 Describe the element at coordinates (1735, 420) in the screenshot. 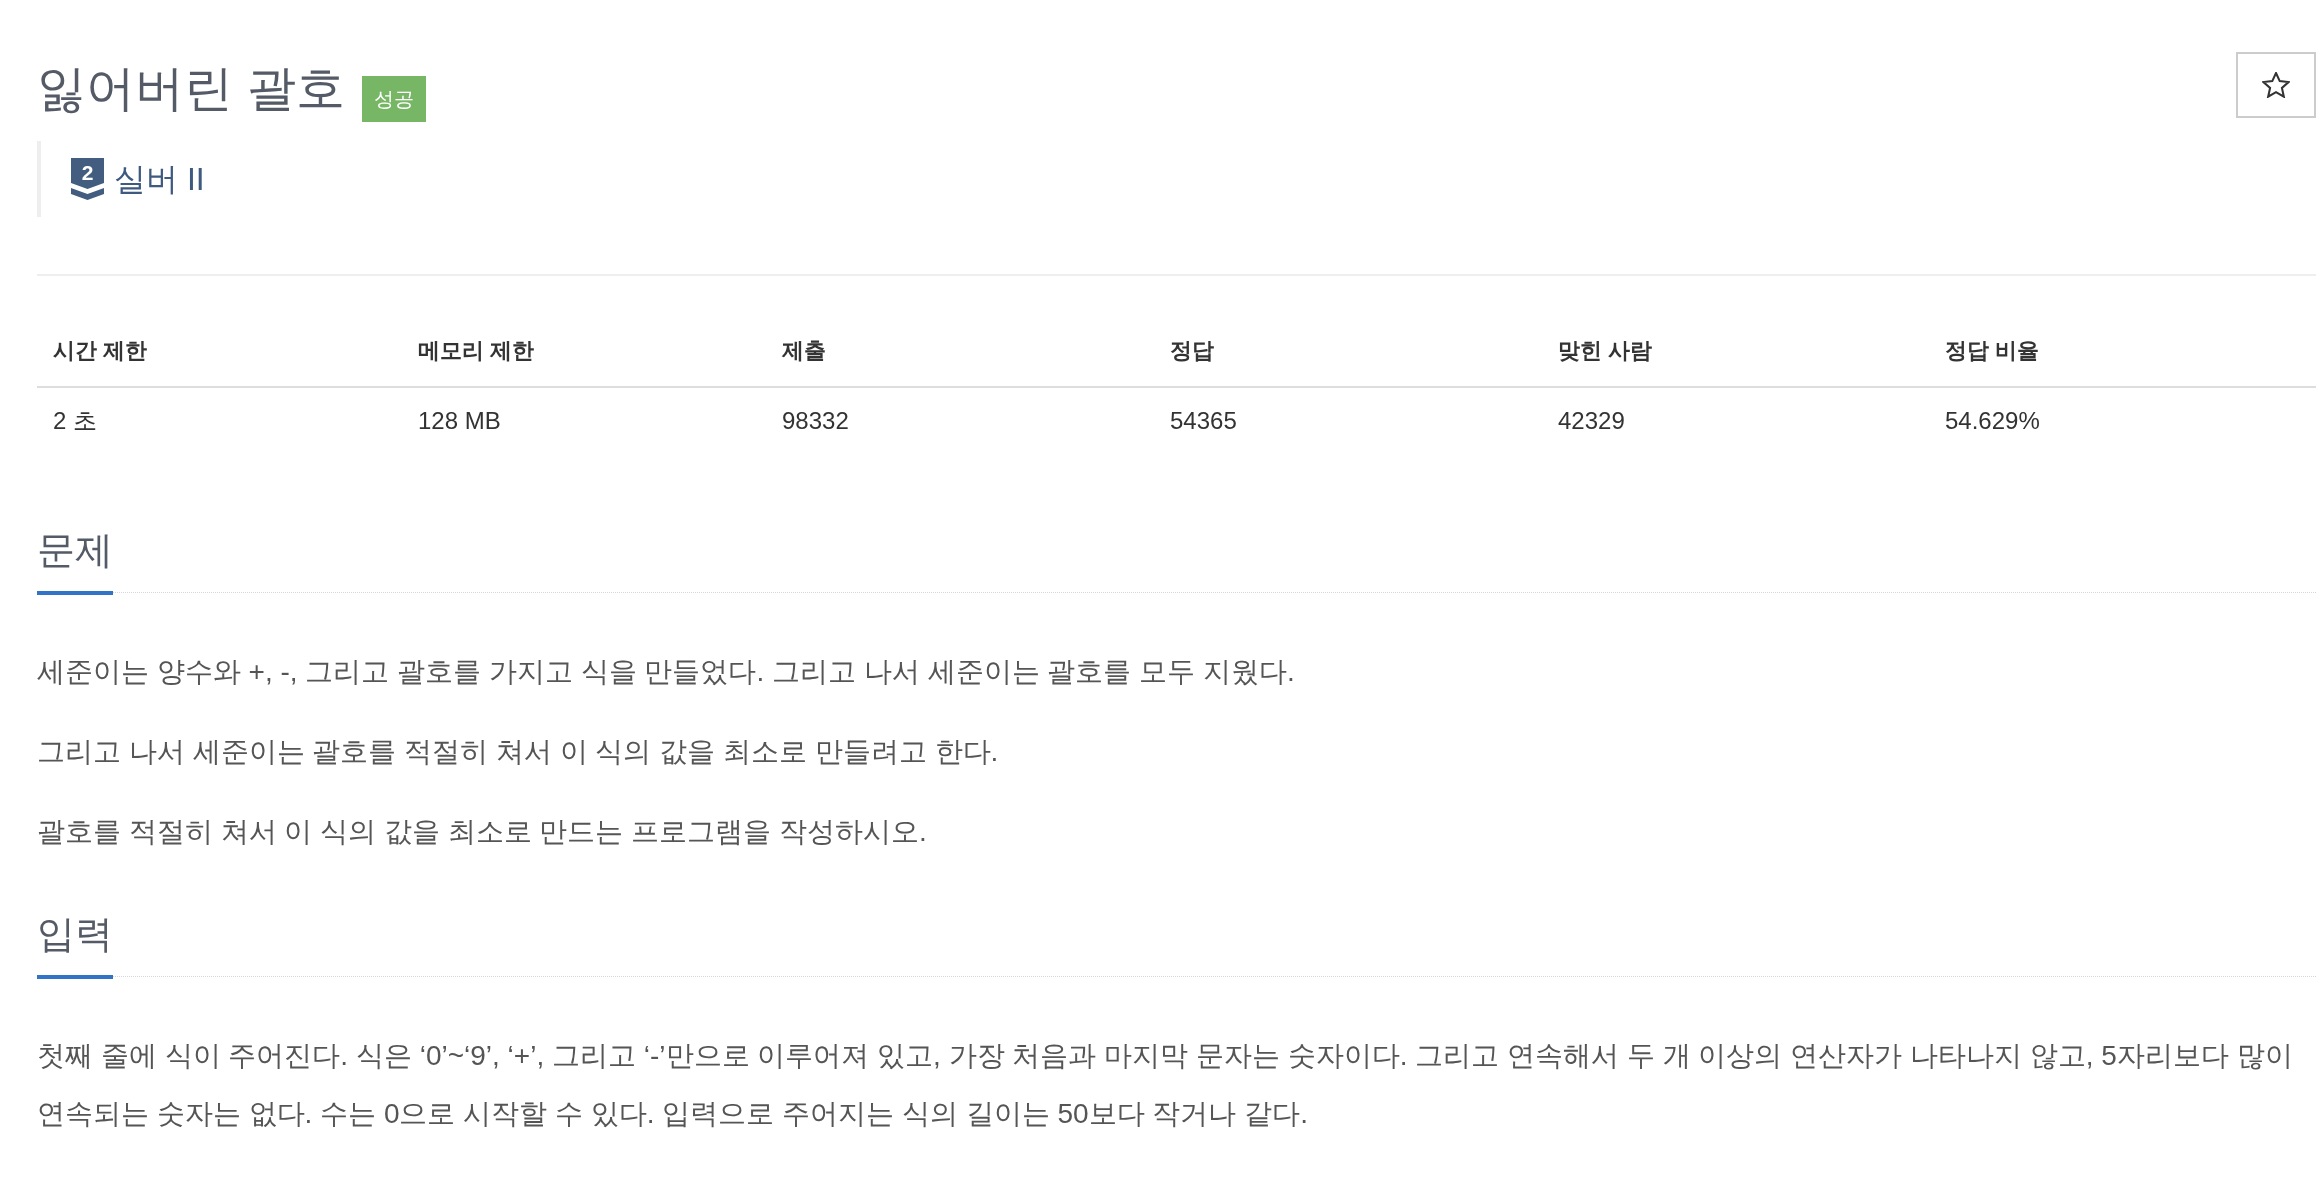

I see `table-cell: 42329` at that location.